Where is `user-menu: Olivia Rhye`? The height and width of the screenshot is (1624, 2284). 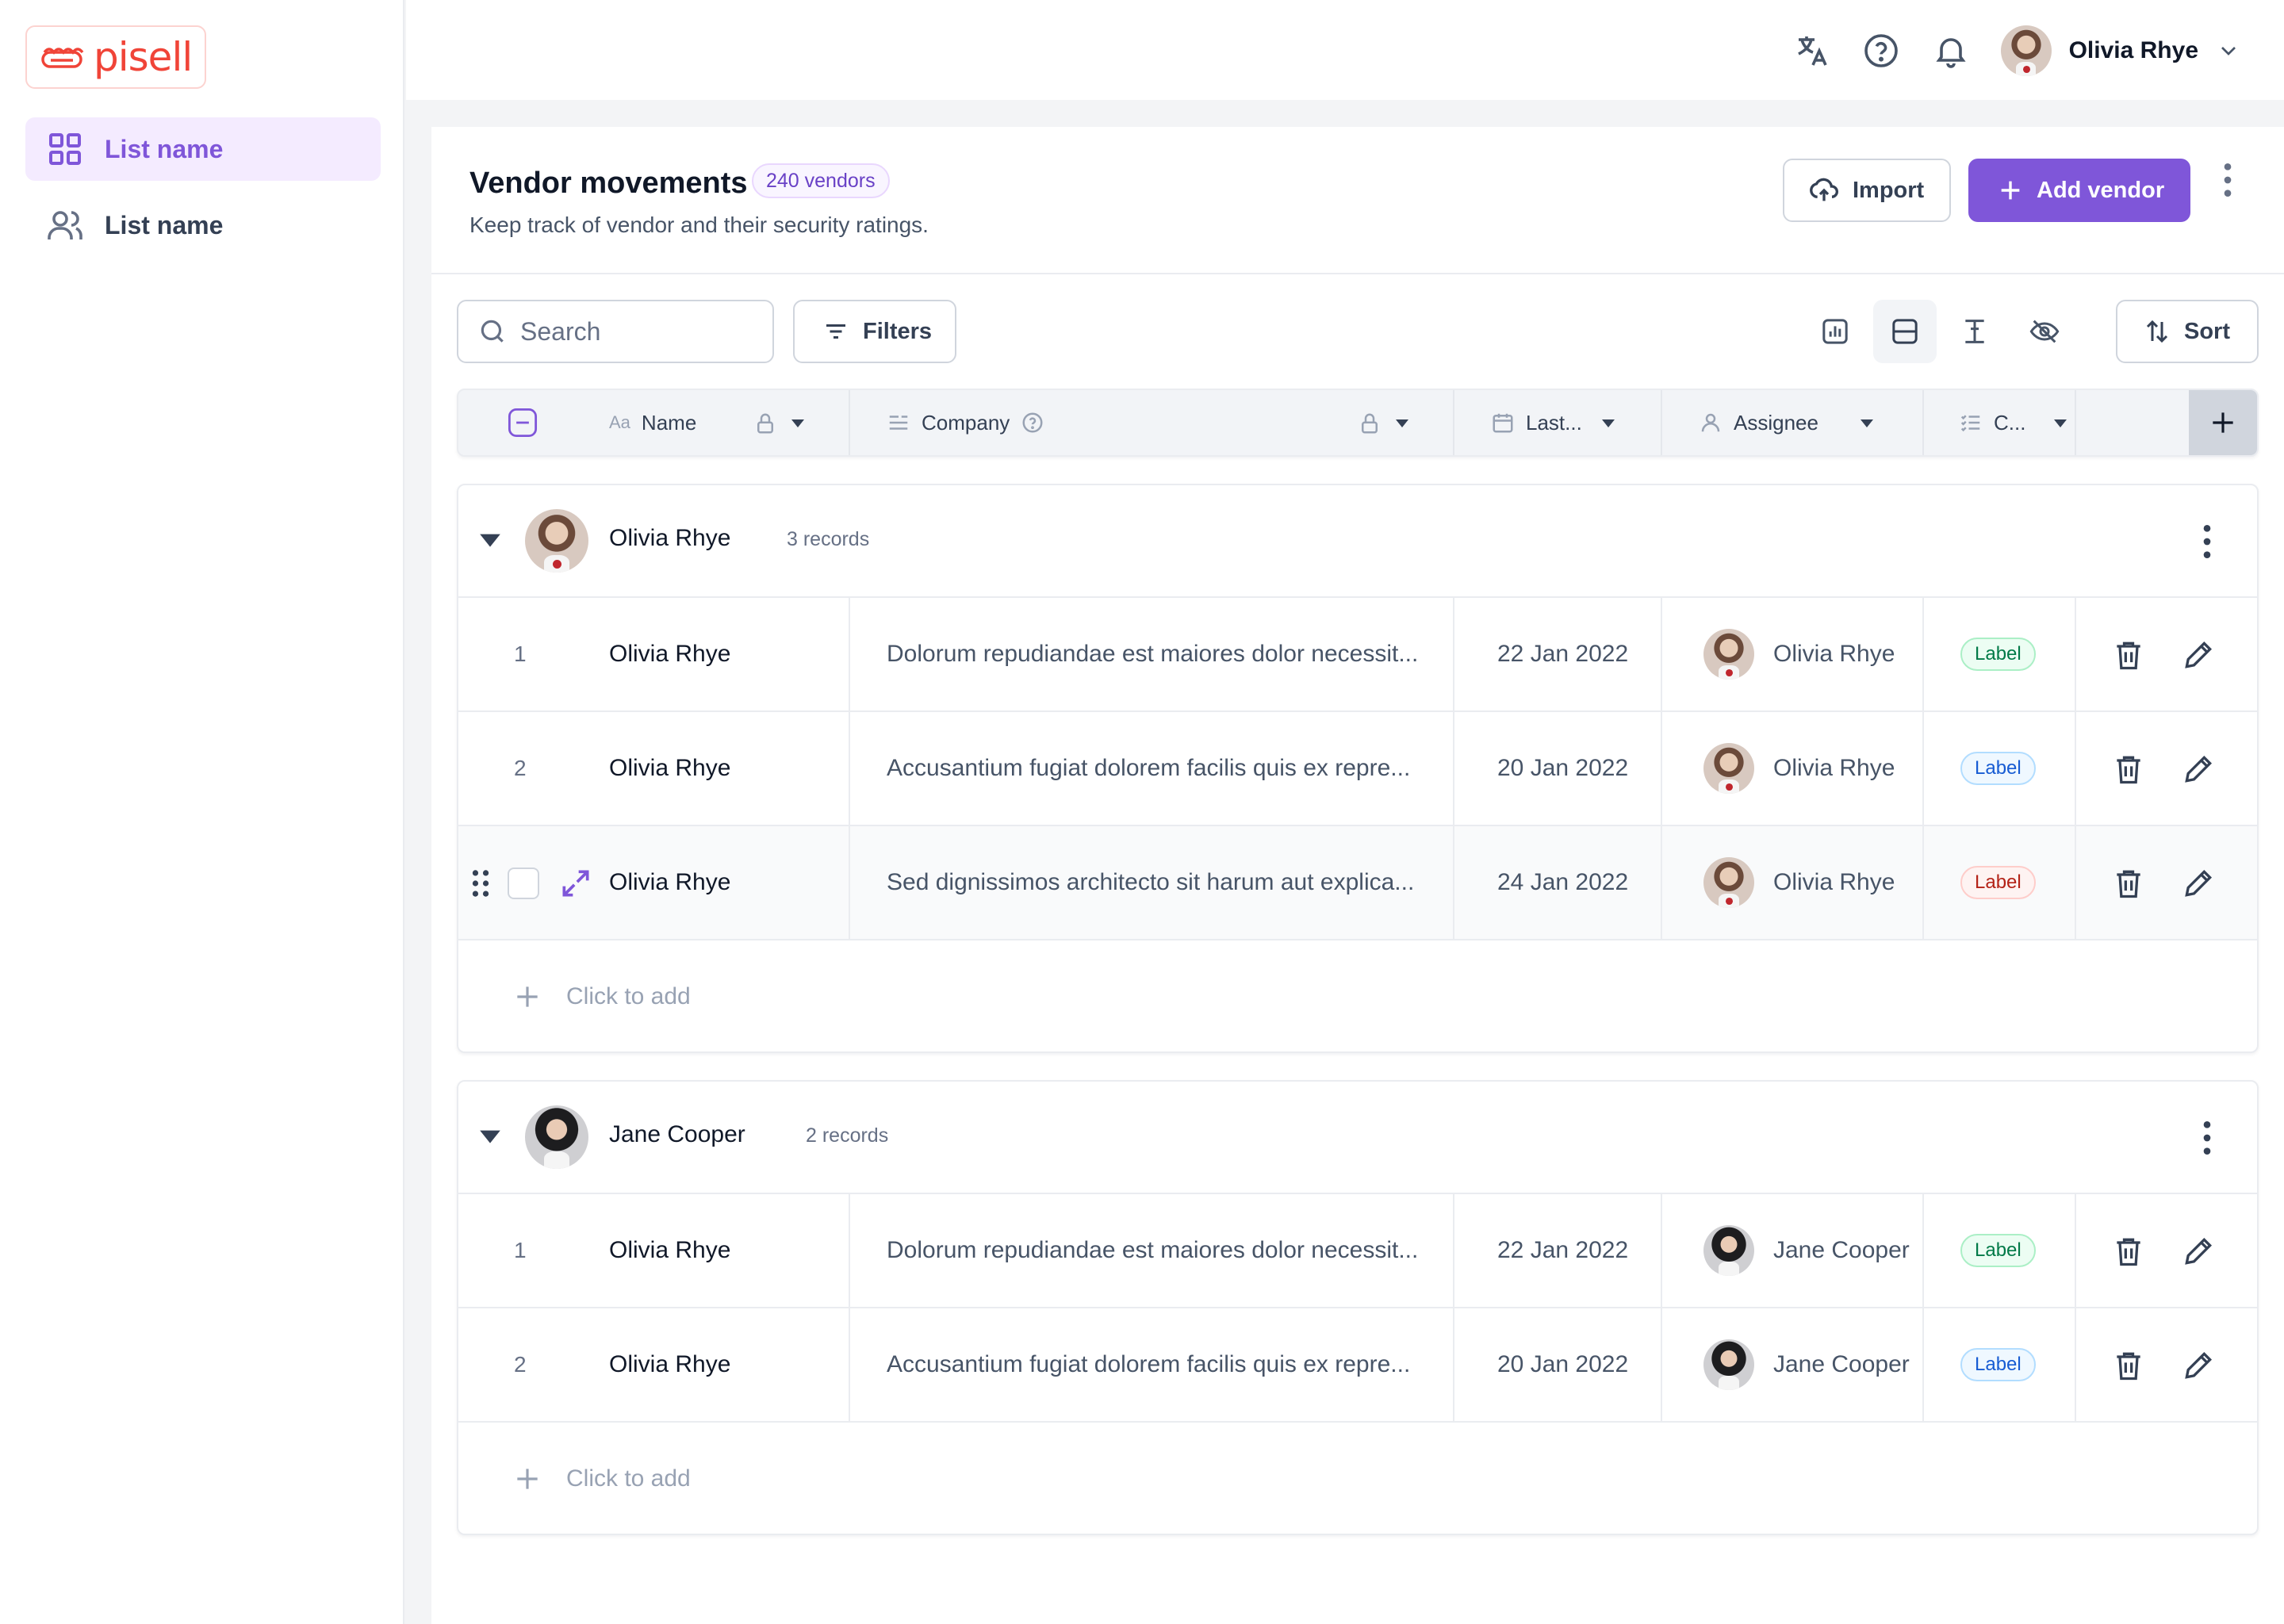 user-menu: Olivia Rhye is located at coordinates (2120, 51).